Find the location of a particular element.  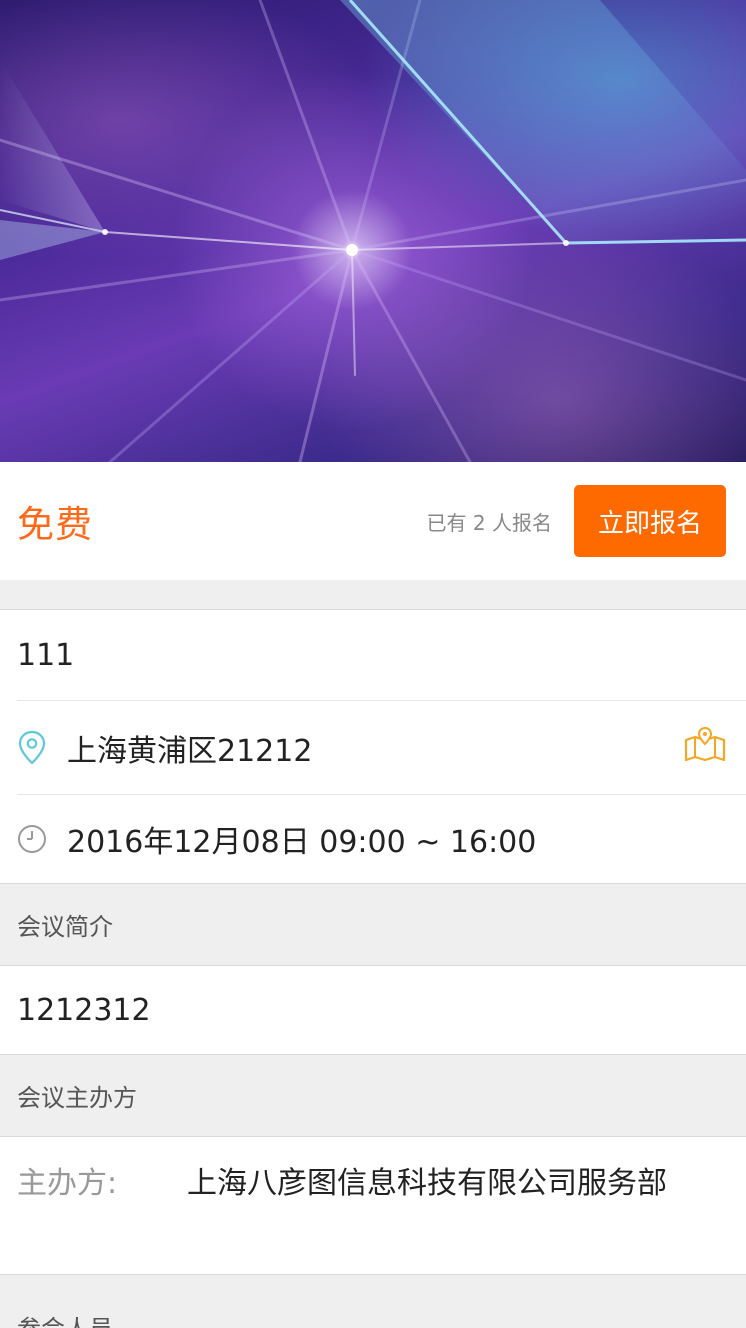

registration-bar: 免费 已有 2 人报名 立即报名 is located at coordinates (373, 521).